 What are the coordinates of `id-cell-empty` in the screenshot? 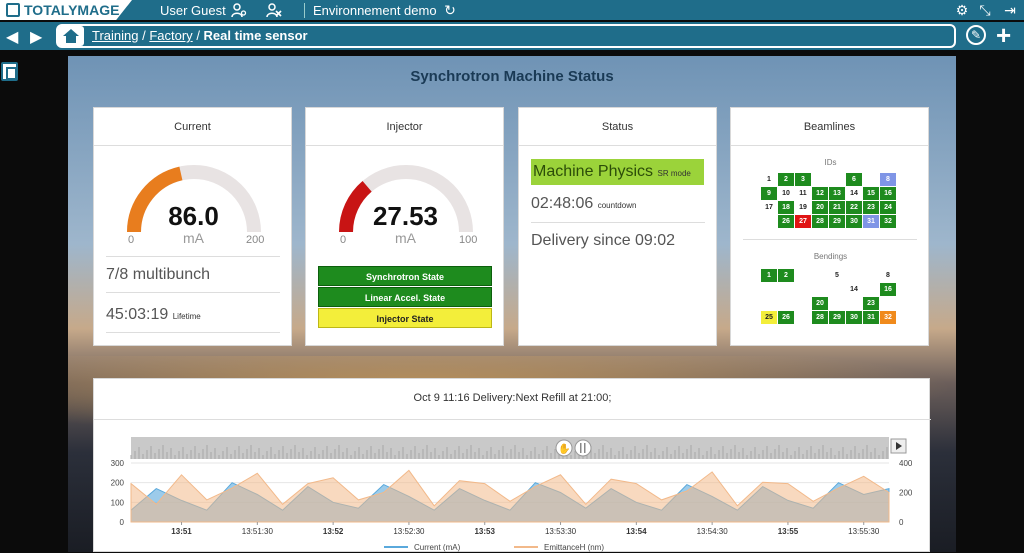 It's located at (820, 179).